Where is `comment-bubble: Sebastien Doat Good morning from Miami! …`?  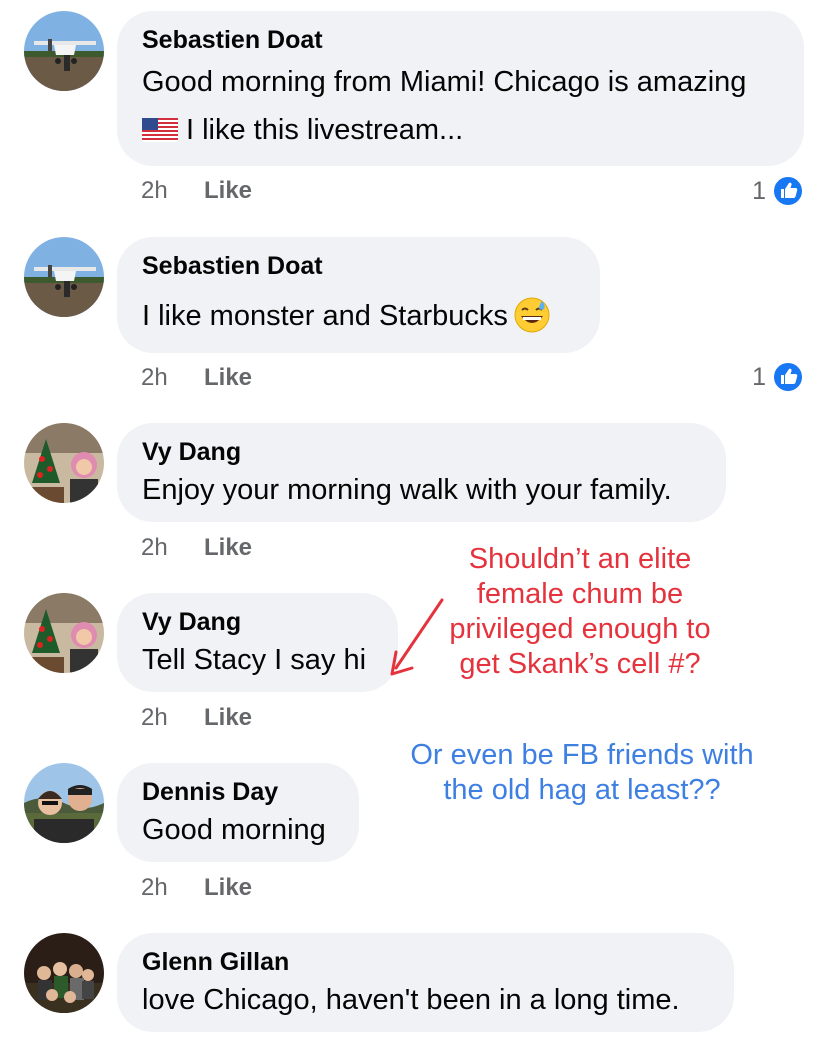 comment-bubble: Sebastien Doat Good morning from Miami! … is located at coordinates (460, 88).